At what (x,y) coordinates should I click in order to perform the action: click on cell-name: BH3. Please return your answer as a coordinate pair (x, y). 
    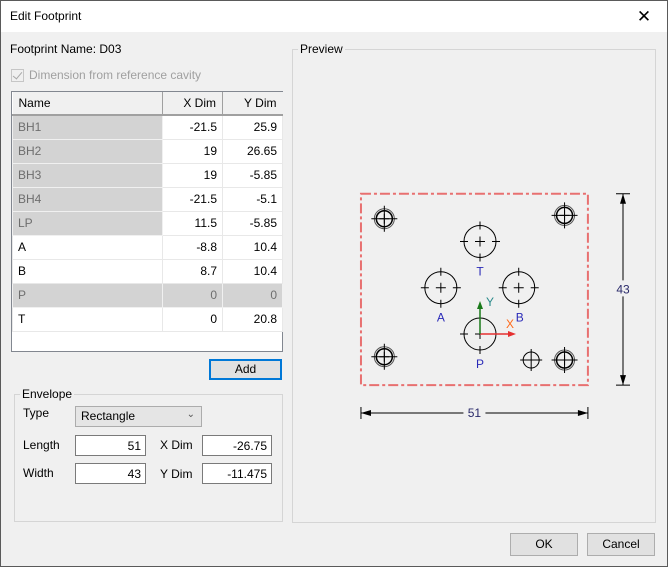
    Looking at the image, I should click on (87, 175).